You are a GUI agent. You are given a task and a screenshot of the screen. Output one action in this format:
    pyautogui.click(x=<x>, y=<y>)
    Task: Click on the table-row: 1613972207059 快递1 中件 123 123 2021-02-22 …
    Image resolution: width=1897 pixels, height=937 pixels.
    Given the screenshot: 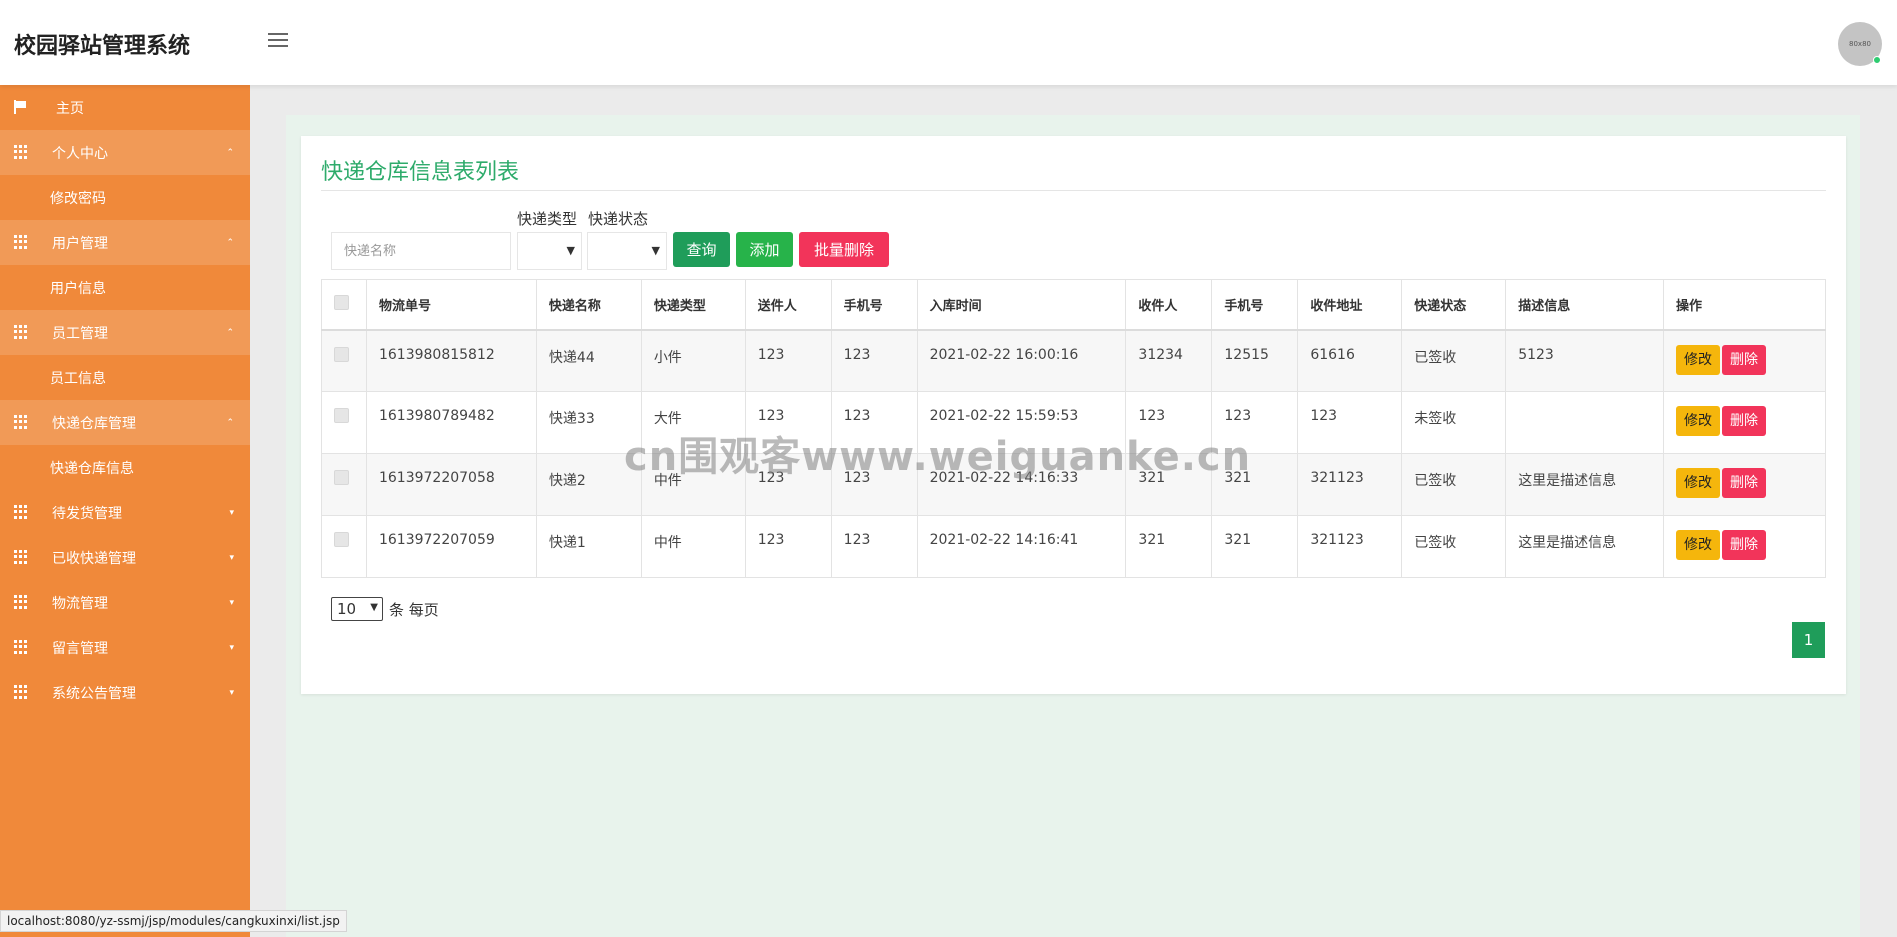 What is the action you would take?
    pyautogui.click(x=1073, y=546)
    